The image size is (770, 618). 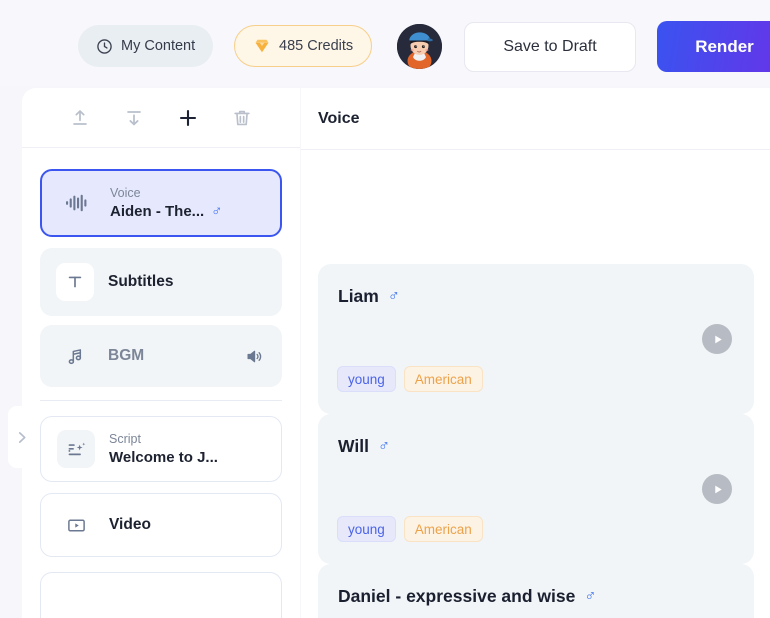 I want to click on sidebar-item-script-sublabel: Script, so click(x=125, y=438).